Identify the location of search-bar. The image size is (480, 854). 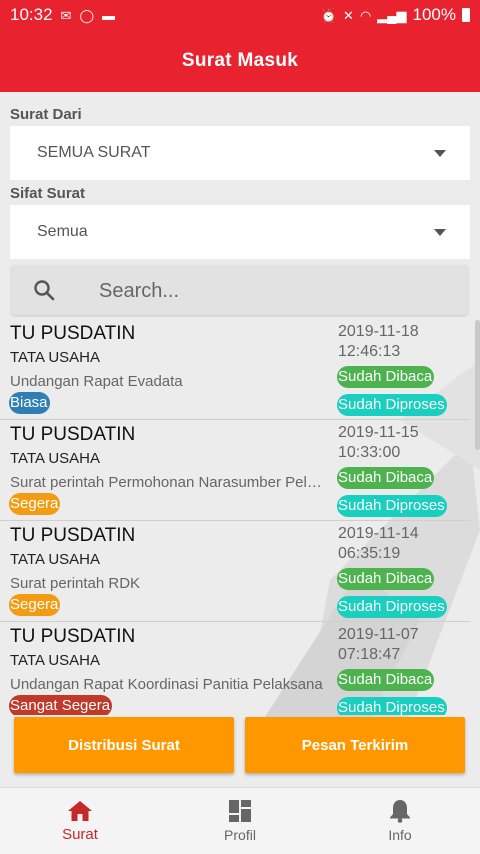
(239, 290).